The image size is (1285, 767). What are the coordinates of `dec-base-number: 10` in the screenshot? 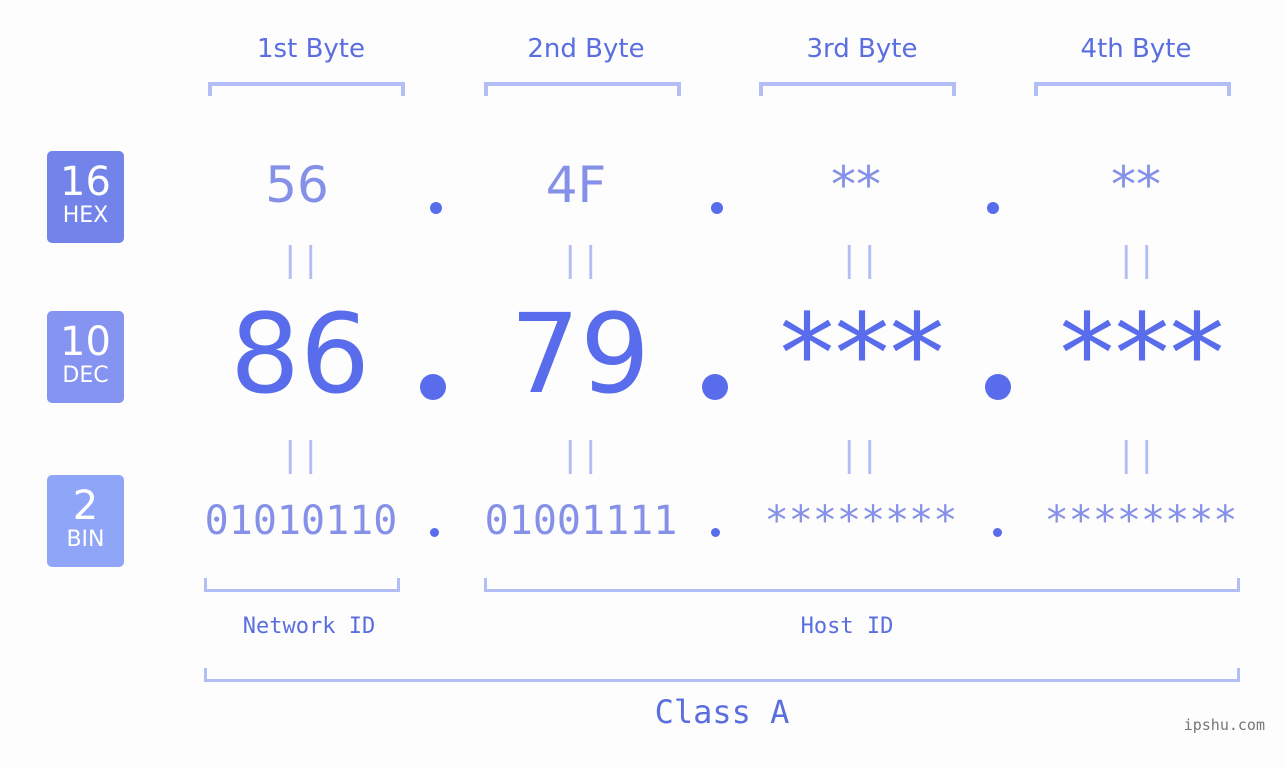 It's located at (85, 342).